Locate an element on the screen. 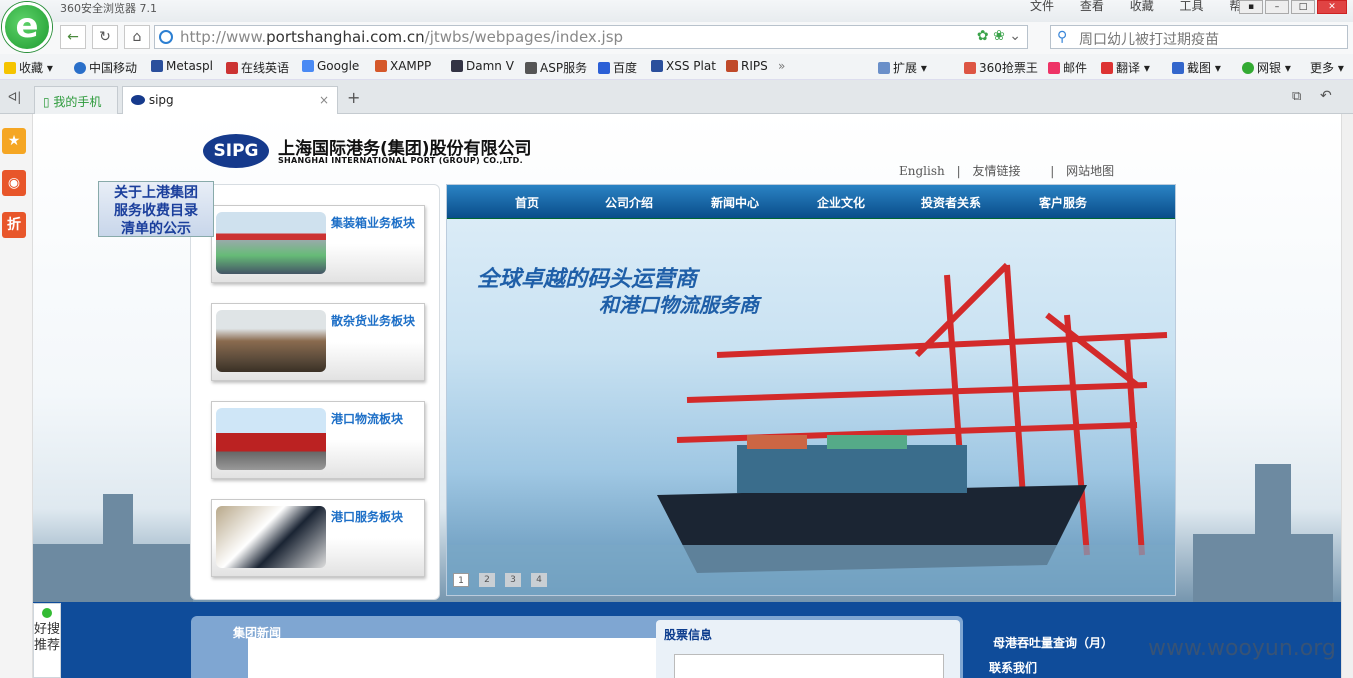 Image resolution: width=1353 pixels, height=678 pixels. news-section: 集团新闻 股票信息 is located at coordinates (577, 647).